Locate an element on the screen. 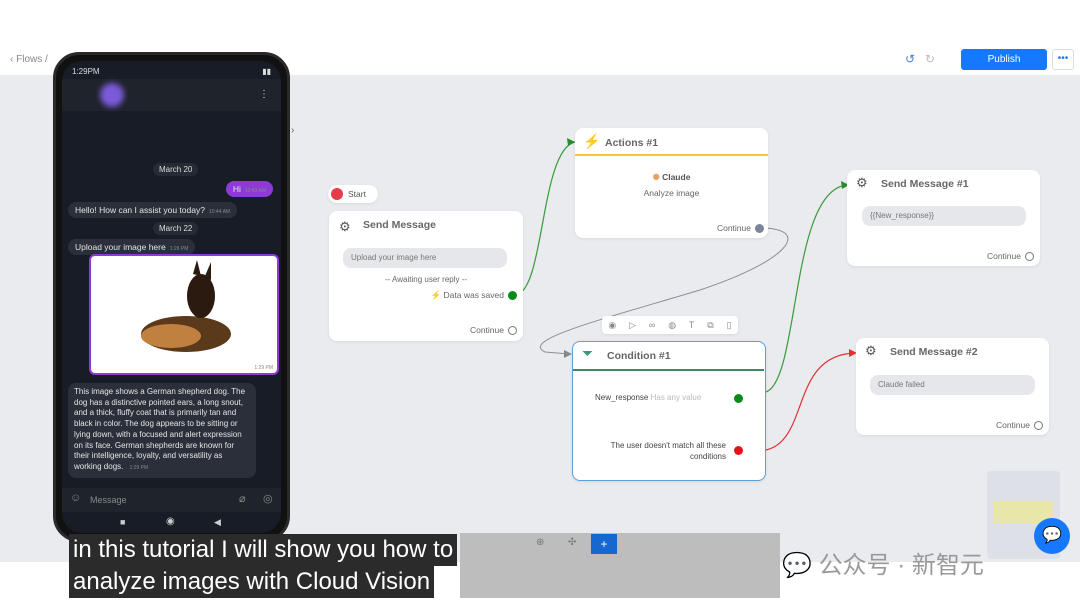  menu-icon: ⋮ is located at coordinates (264, 94).